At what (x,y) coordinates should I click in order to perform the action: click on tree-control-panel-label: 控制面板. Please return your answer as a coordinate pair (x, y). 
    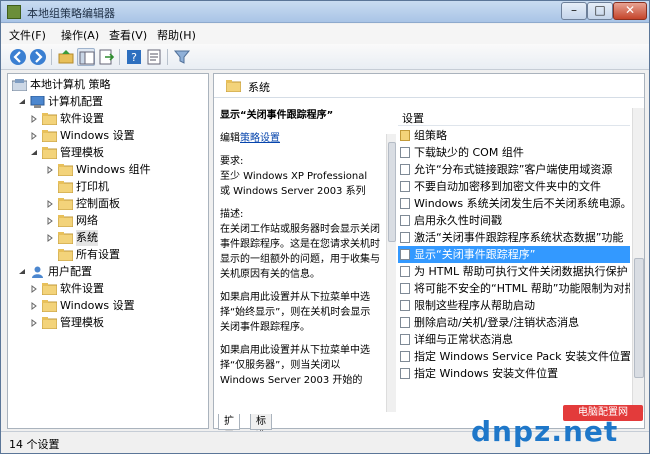
    Looking at the image, I should click on (98, 203).